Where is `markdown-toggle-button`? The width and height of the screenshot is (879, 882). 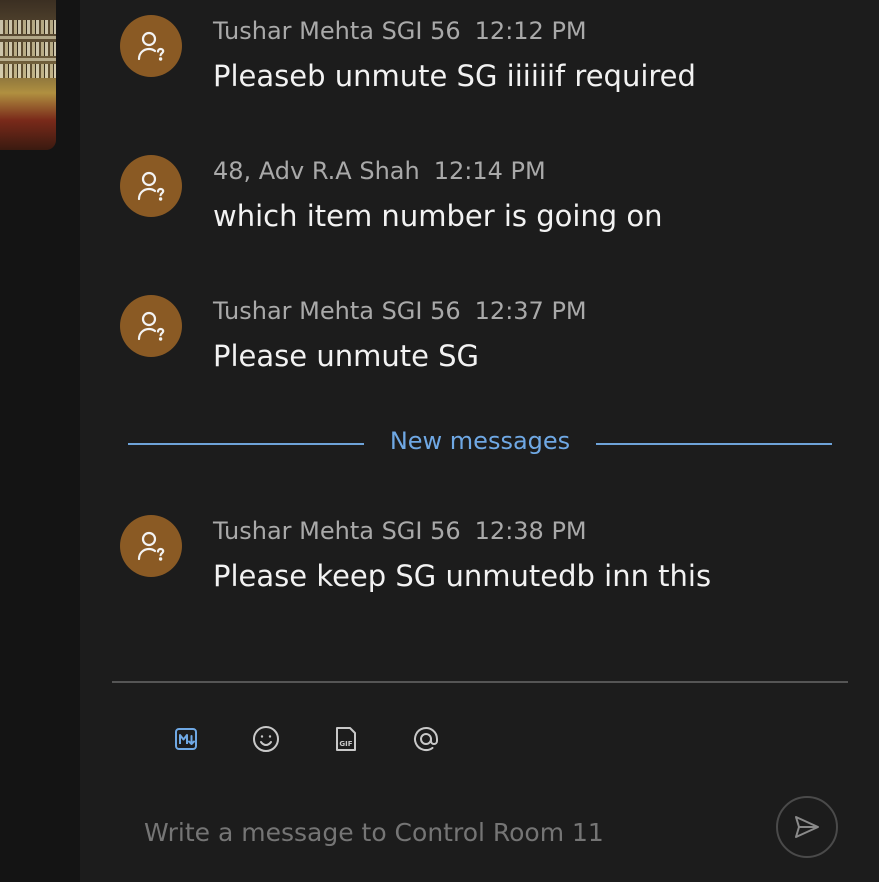
markdown-toggle-button is located at coordinates (186, 739).